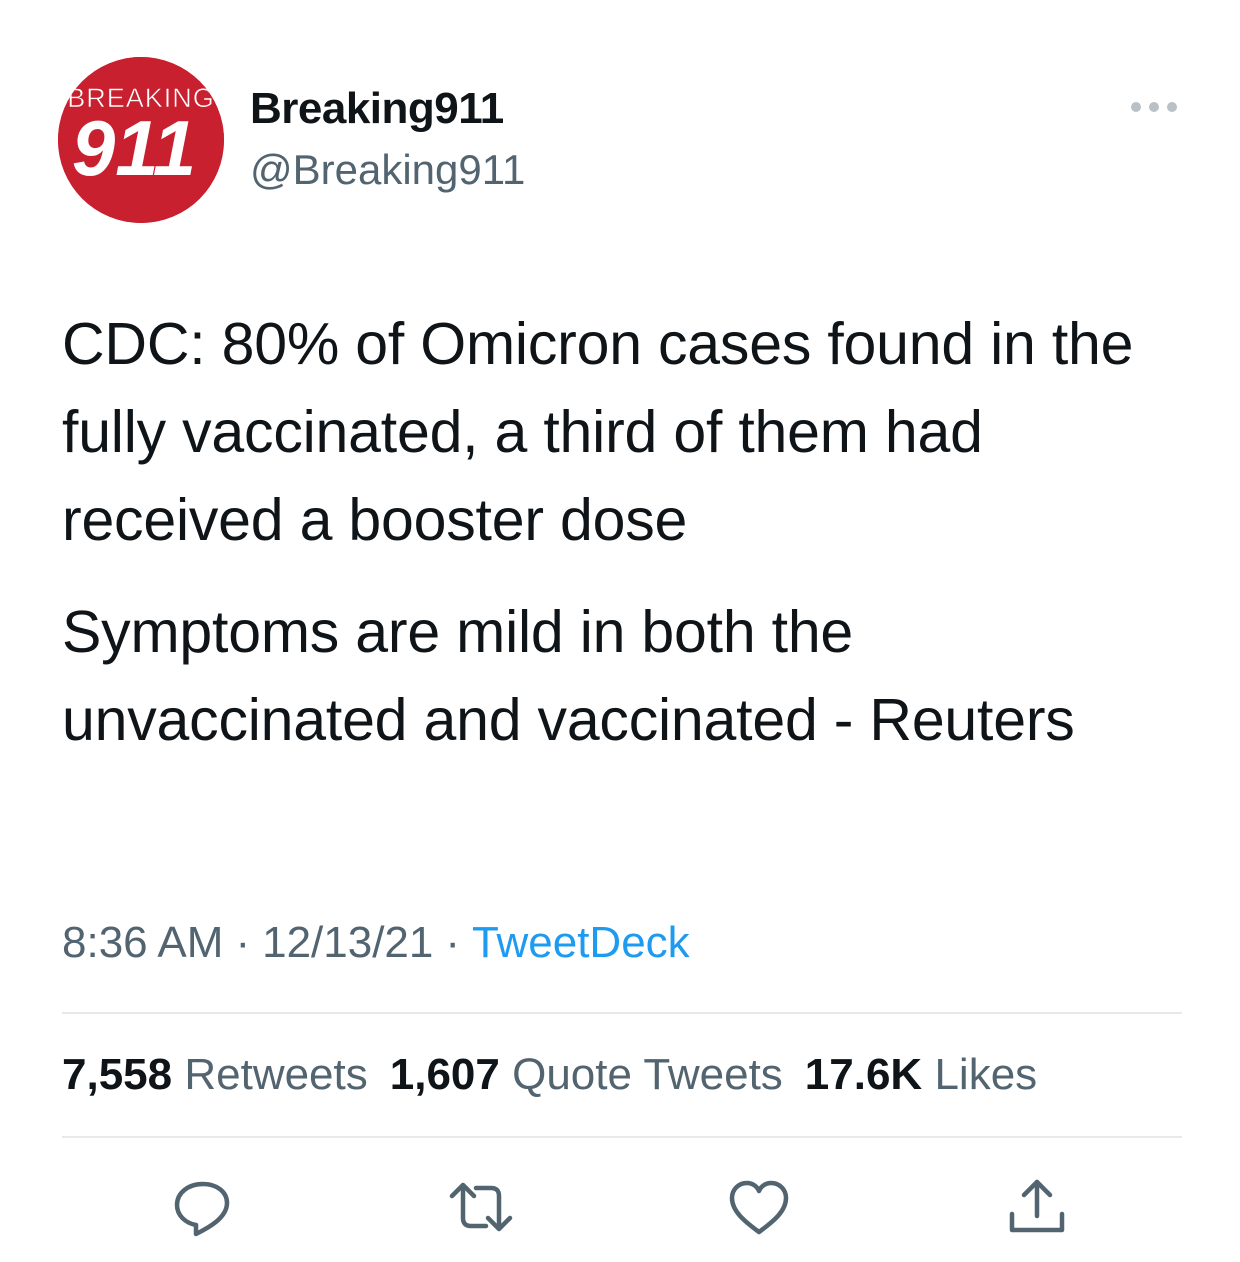 The height and width of the screenshot is (1262, 1240). I want to click on like-button, so click(759, 1207).